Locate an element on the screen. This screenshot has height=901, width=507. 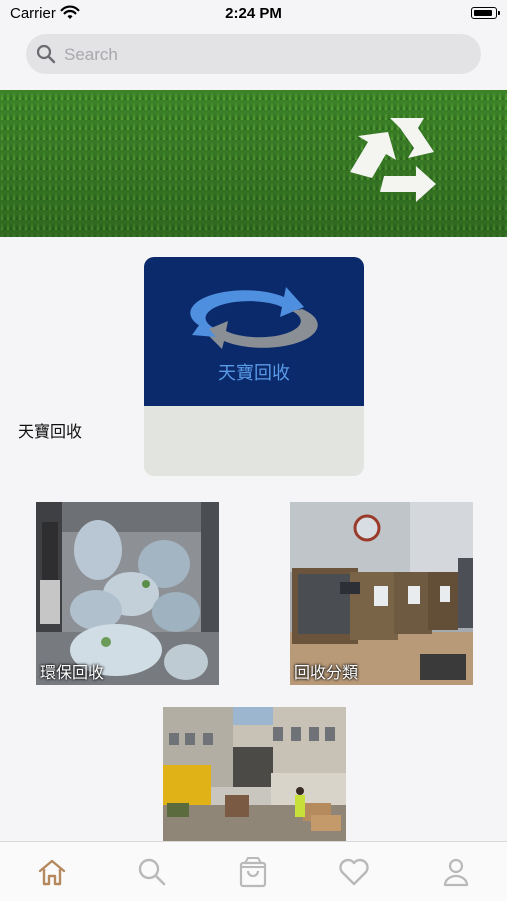
tile-courtyard is located at coordinates (254, 774).